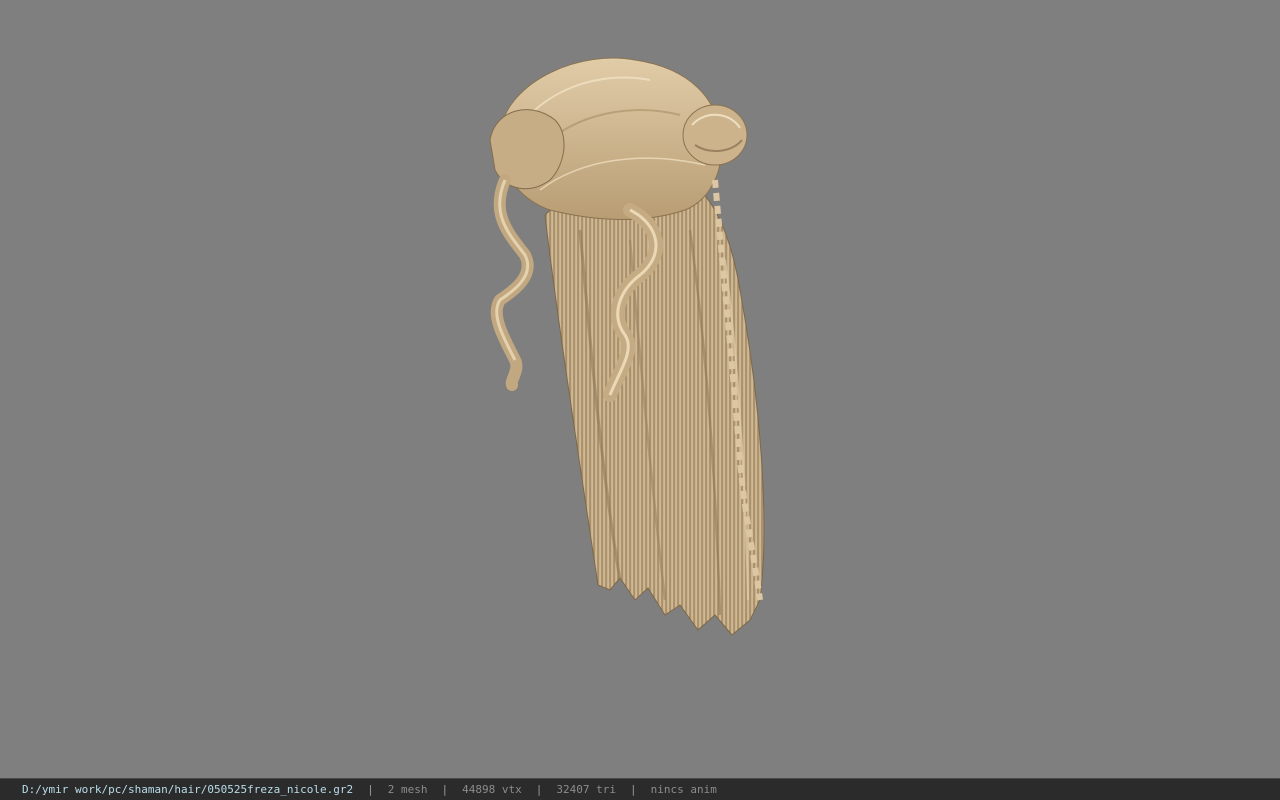 This screenshot has width=1280, height=800. What do you see at coordinates (683, 789) in the screenshot?
I see `animation-status: nincs anim` at bounding box center [683, 789].